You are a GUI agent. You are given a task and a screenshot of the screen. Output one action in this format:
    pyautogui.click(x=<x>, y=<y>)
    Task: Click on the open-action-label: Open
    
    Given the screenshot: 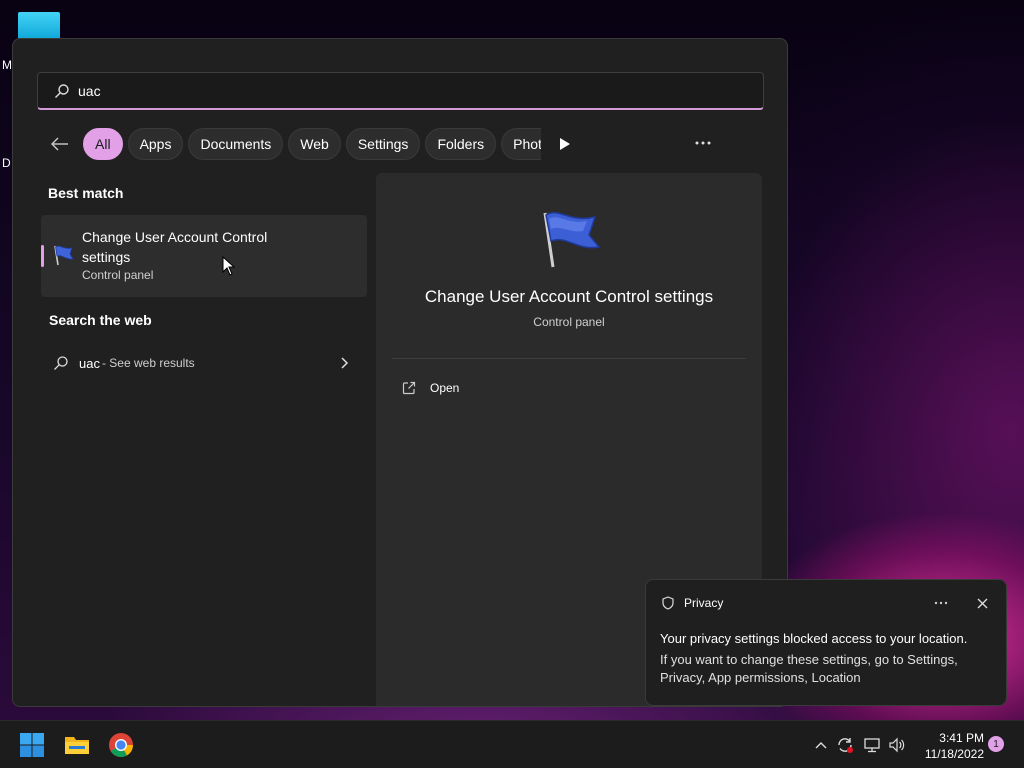 What is the action you would take?
    pyautogui.click(x=445, y=388)
    